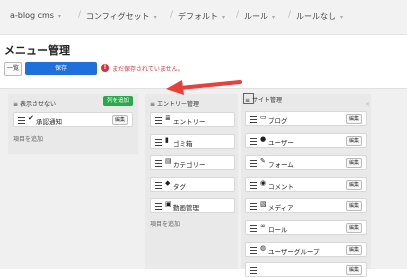 Image resolution: width=407 pixels, height=277 pixels. Describe the element at coordinates (253, 270) in the screenshot. I see `drag-handle-icon` at that location.